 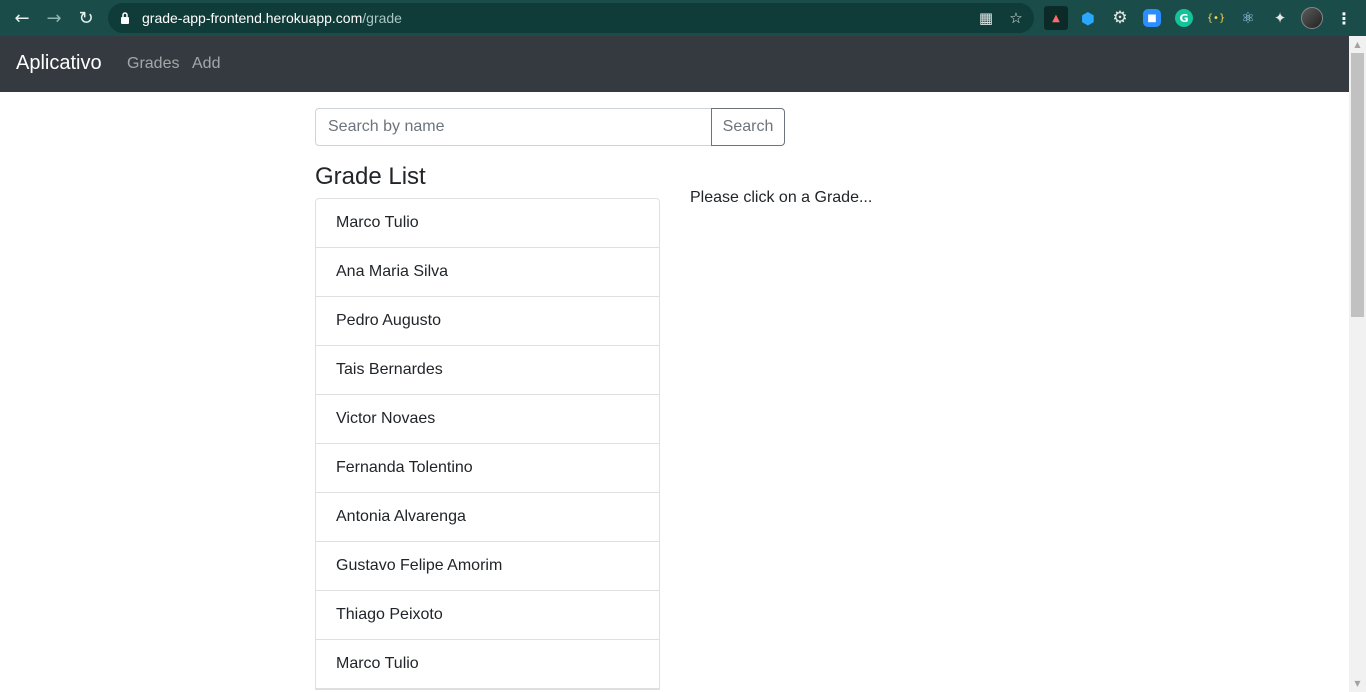 I want to click on nav-link-grades: Grades, so click(x=153, y=64).